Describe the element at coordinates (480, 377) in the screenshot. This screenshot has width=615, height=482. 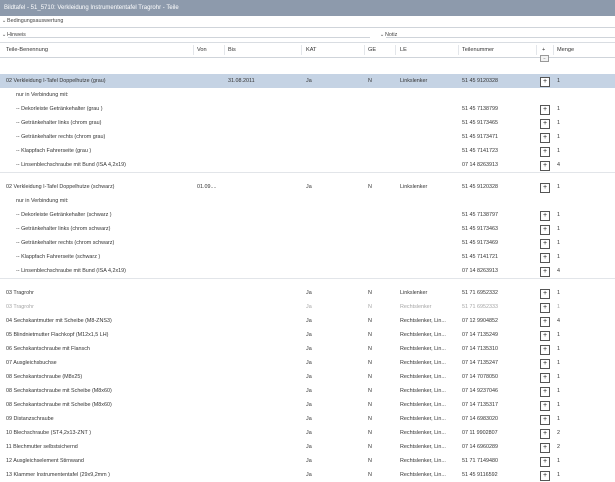
I see `cell-nummer: 07 14 7078050` at that location.